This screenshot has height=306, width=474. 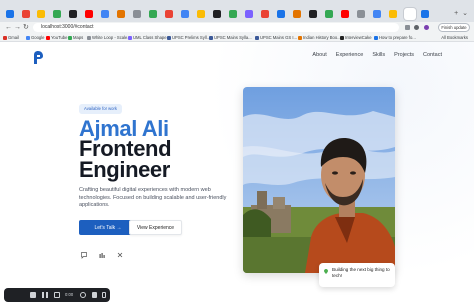 What do you see at coordinates (35, 37) in the screenshot?
I see `bookmark-item: Google` at bounding box center [35, 37].